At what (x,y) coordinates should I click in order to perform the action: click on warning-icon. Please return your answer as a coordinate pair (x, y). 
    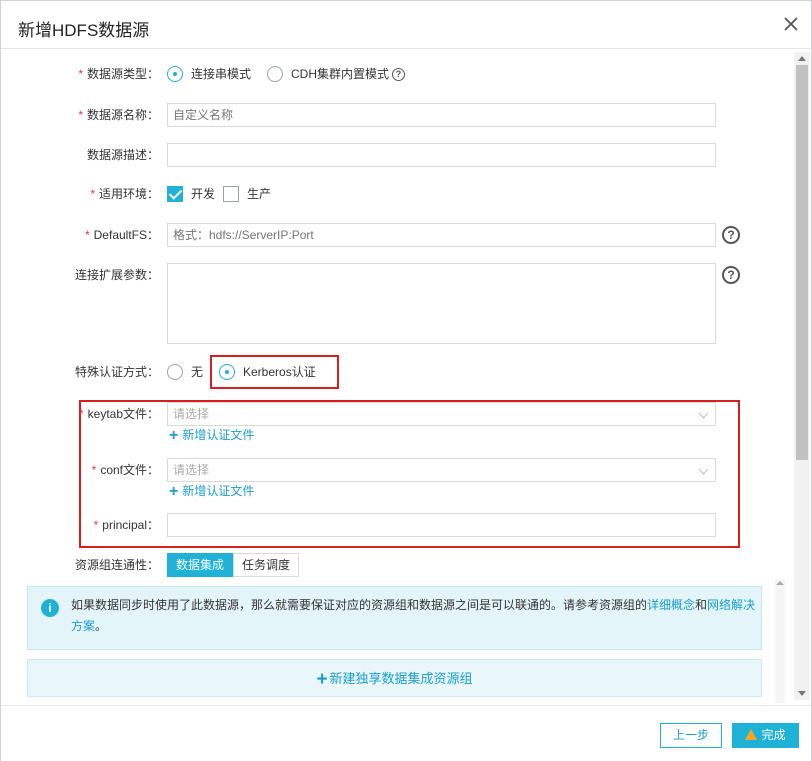
    Looking at the image, I should click on (751, 734).